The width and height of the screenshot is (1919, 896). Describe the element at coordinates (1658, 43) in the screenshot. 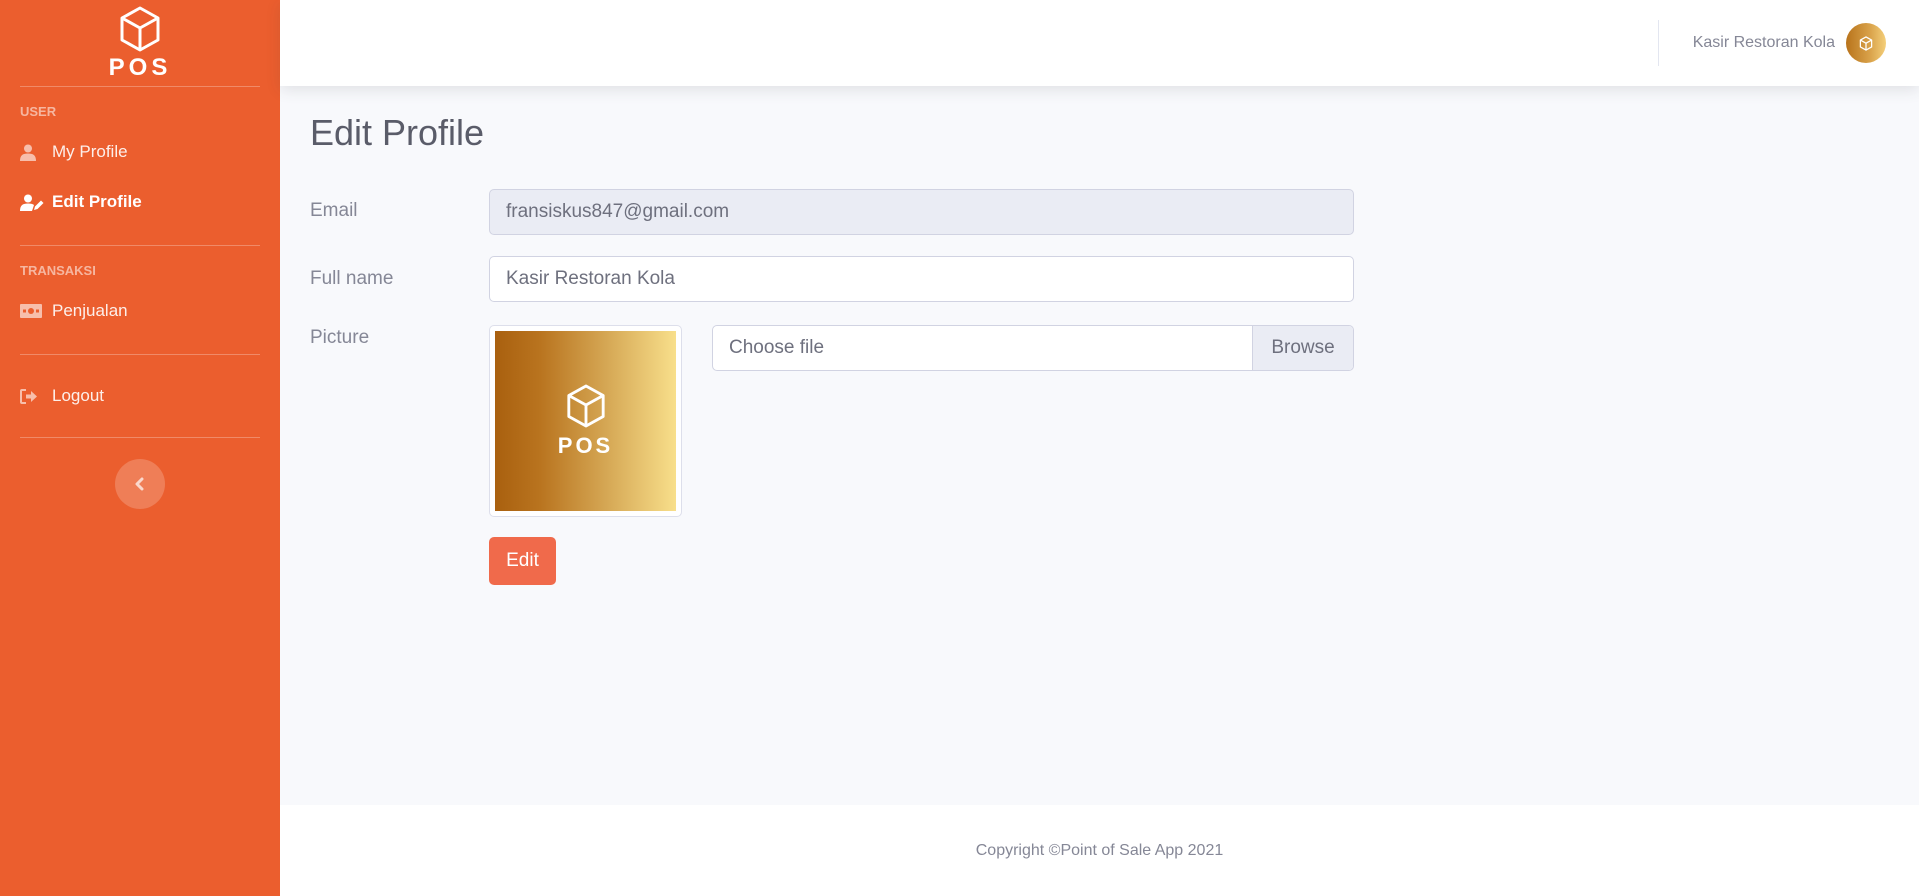

I see `topbar-divider` at that location.